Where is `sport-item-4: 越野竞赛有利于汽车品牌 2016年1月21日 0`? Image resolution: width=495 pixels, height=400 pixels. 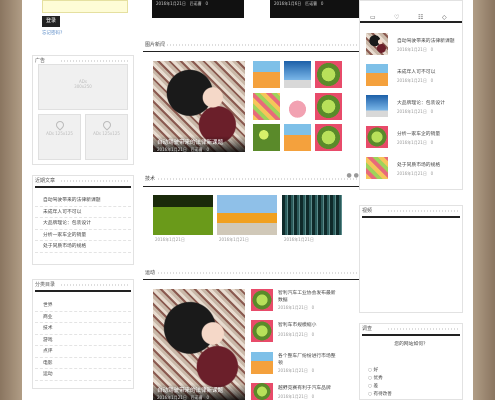 sport-item-4: 越野竞赛有利于汽车品牌 2016年1月21日 0 is located at coordinates (306, 391).